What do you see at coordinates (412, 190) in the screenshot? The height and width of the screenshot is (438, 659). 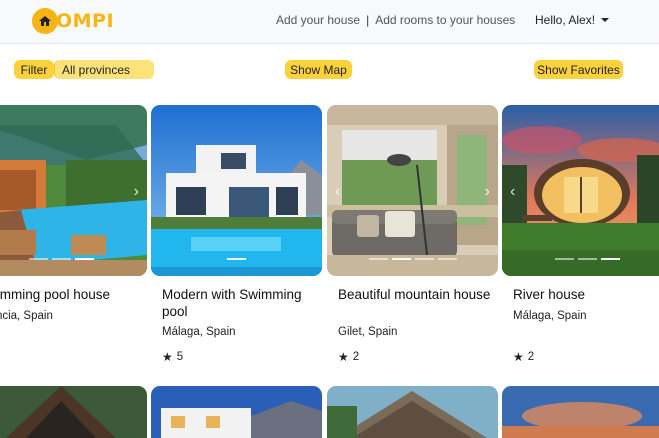 I see `house-photo: ‹ ›` at bounding box center [412, 190].